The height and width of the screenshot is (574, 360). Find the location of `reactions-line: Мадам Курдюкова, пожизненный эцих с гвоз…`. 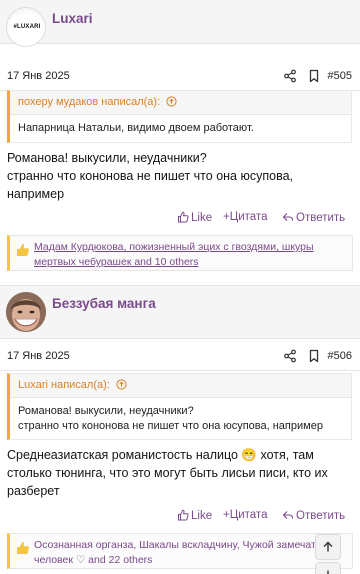

reactions-line: Мадам Курдюкова, пожизненный эцих с гвоз… is located at coordinates (190, 247).